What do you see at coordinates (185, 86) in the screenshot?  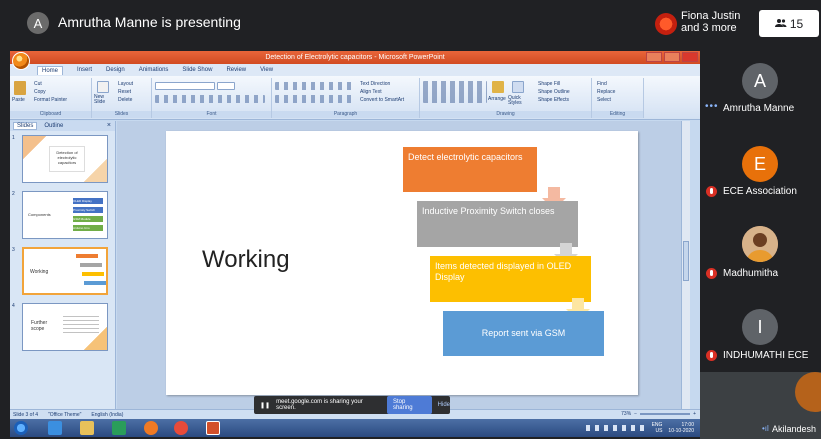 I see `font-name-box` at bounding box center [185, 86].